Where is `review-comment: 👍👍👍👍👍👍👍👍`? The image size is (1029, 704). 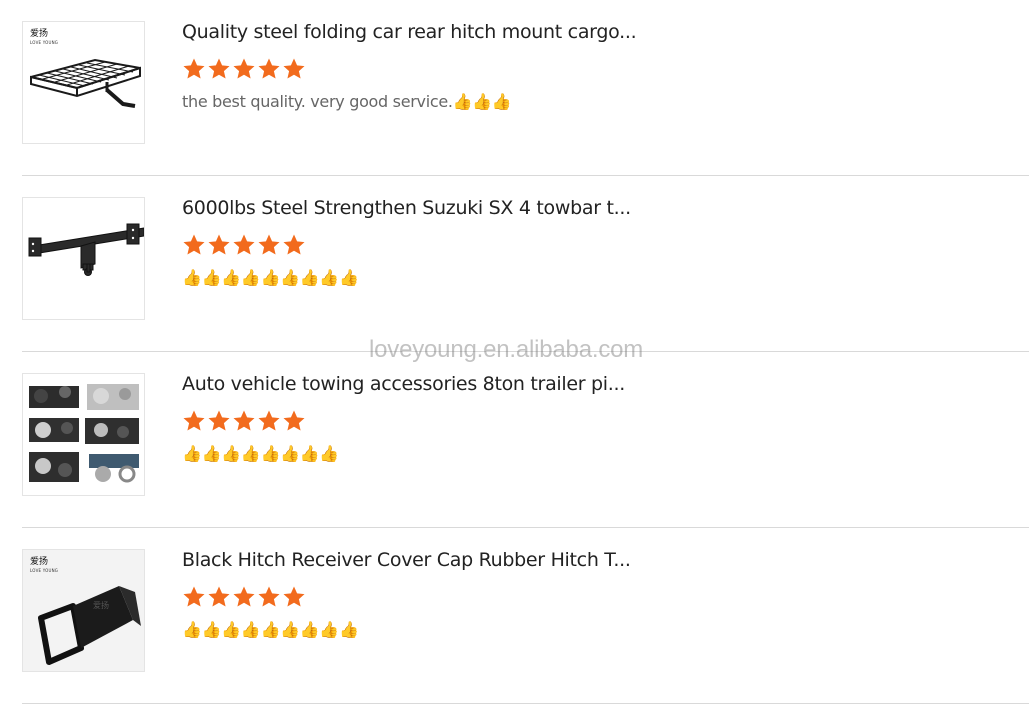
review-comment: 👍👍👍👍👍👍👍👍 is located at coordinates (260, 453).